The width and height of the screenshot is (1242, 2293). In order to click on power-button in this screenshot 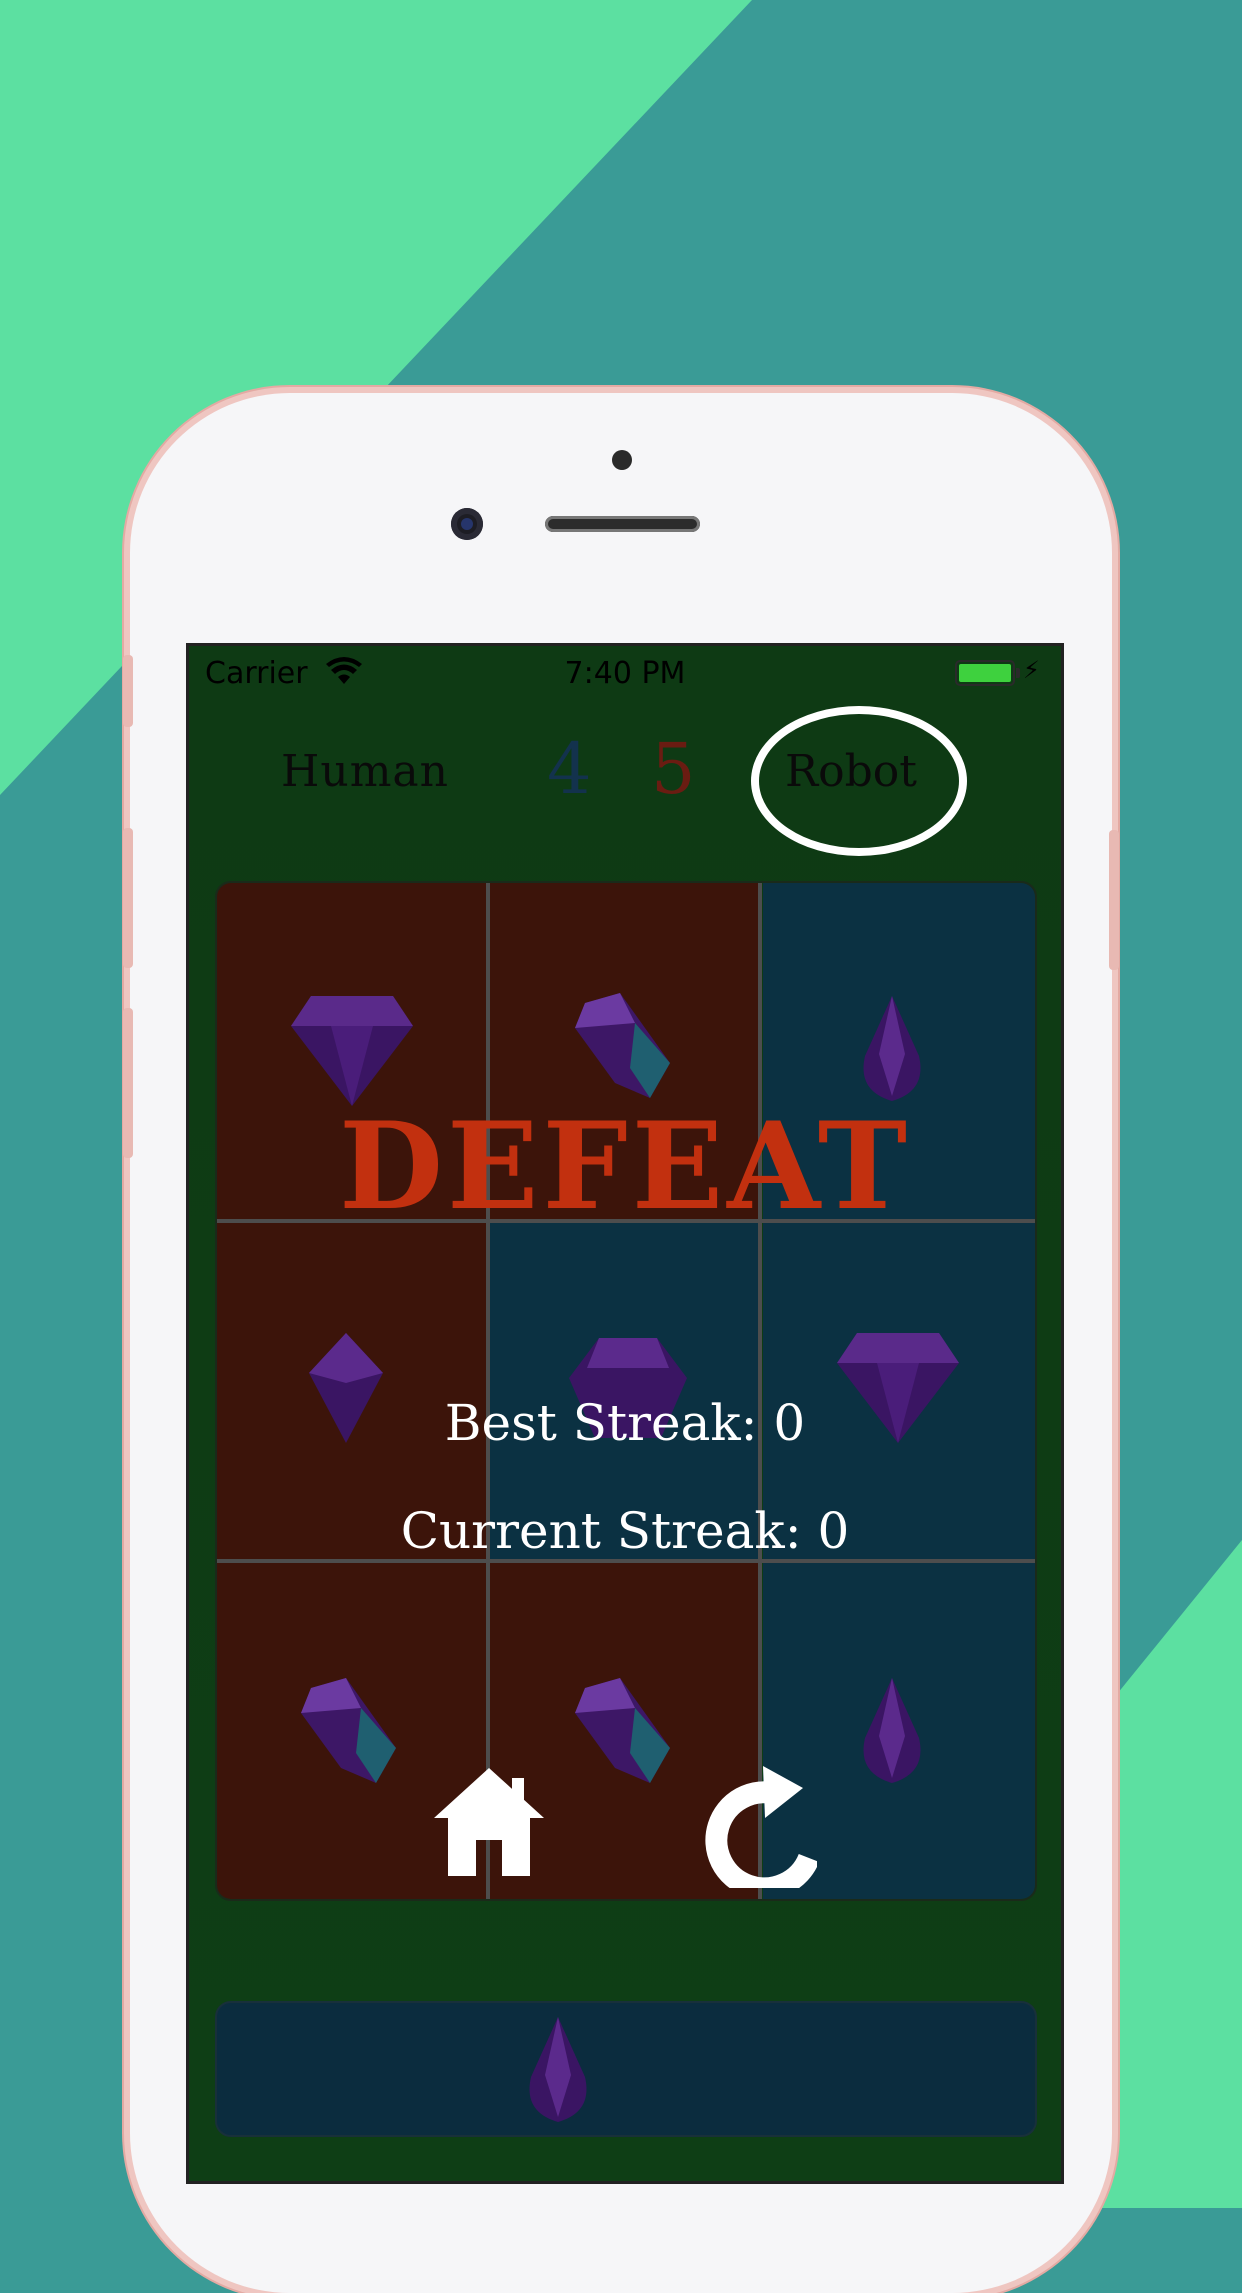, I will do `click(1114, 900)`.